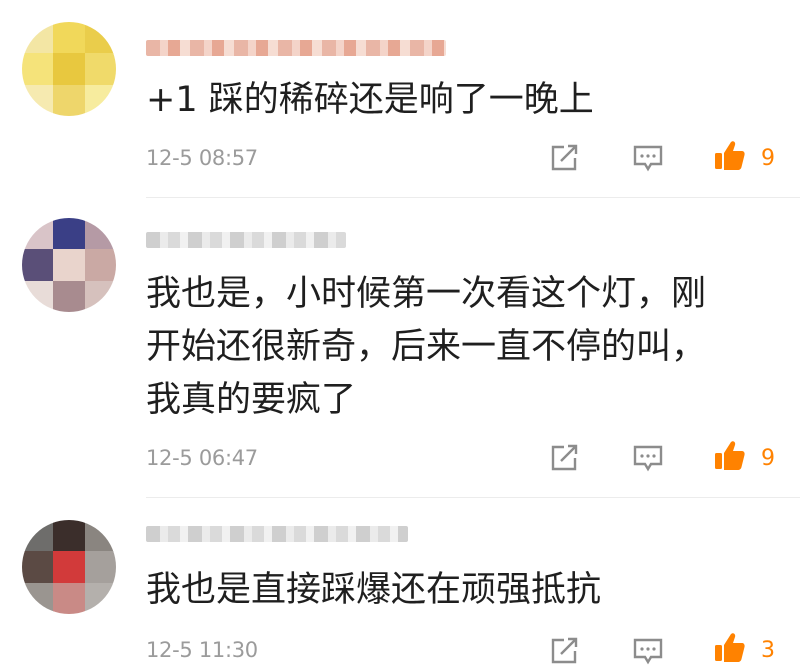 The width and height of the screenshot is (800, 668). What do you see at coordinates (768, 650) in the screenshot?
I see `like-count: 3` at bounding box center [768, 650].